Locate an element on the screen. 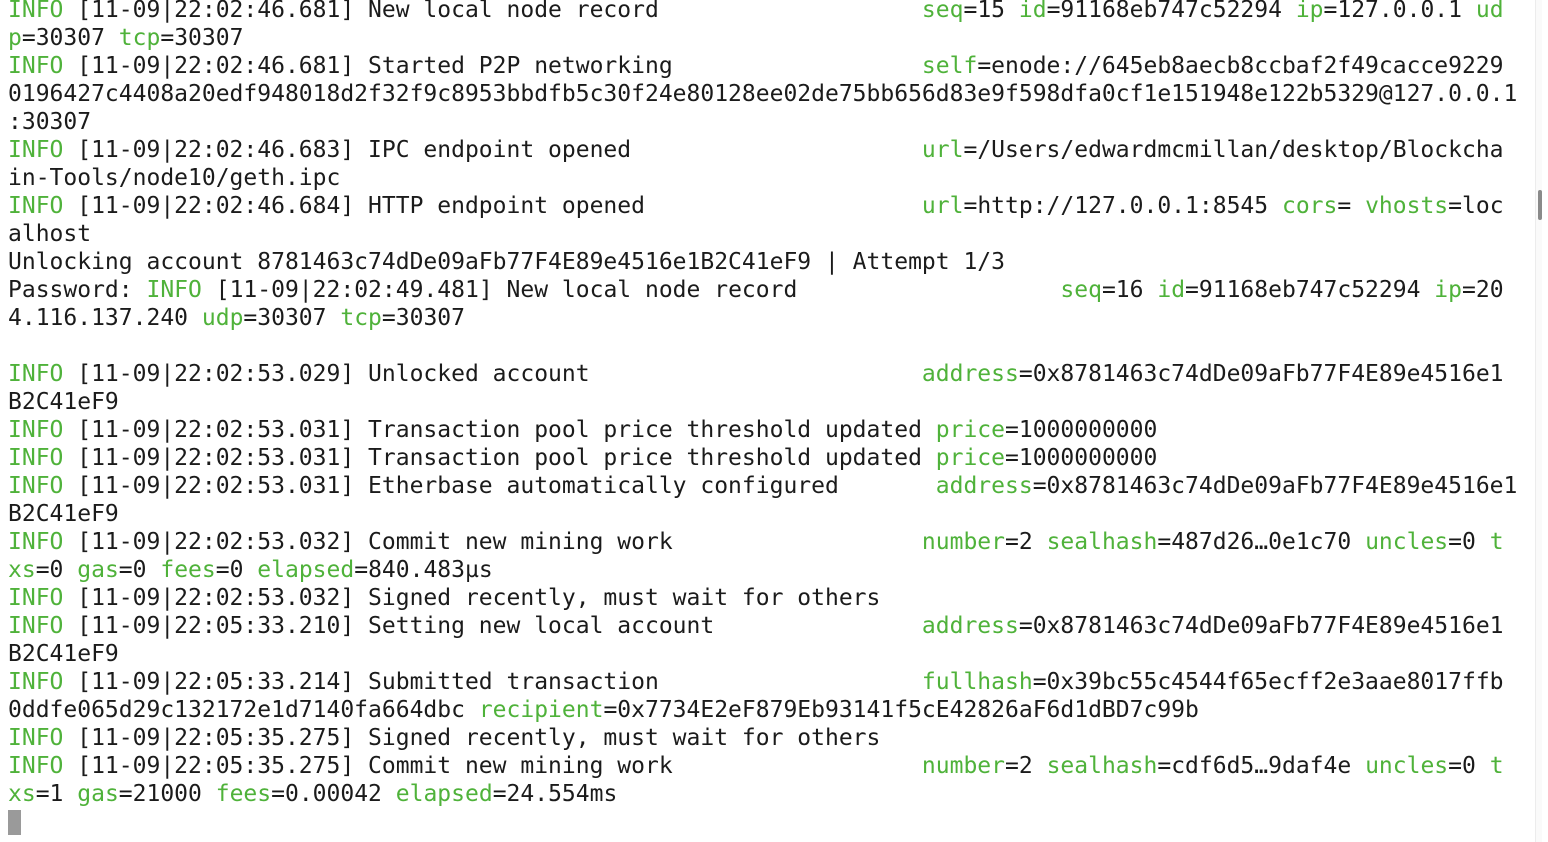  log-key: recipient is located at coordinates (541, 710).